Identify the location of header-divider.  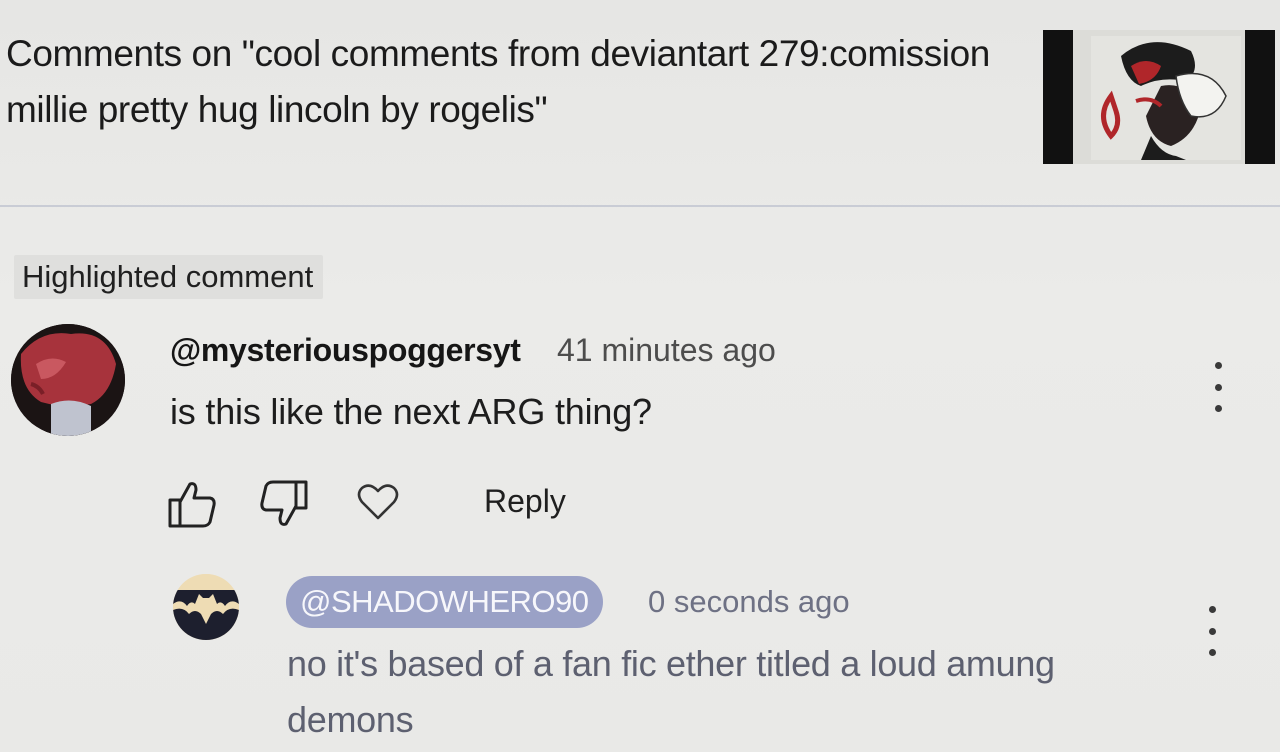
(640, 206).